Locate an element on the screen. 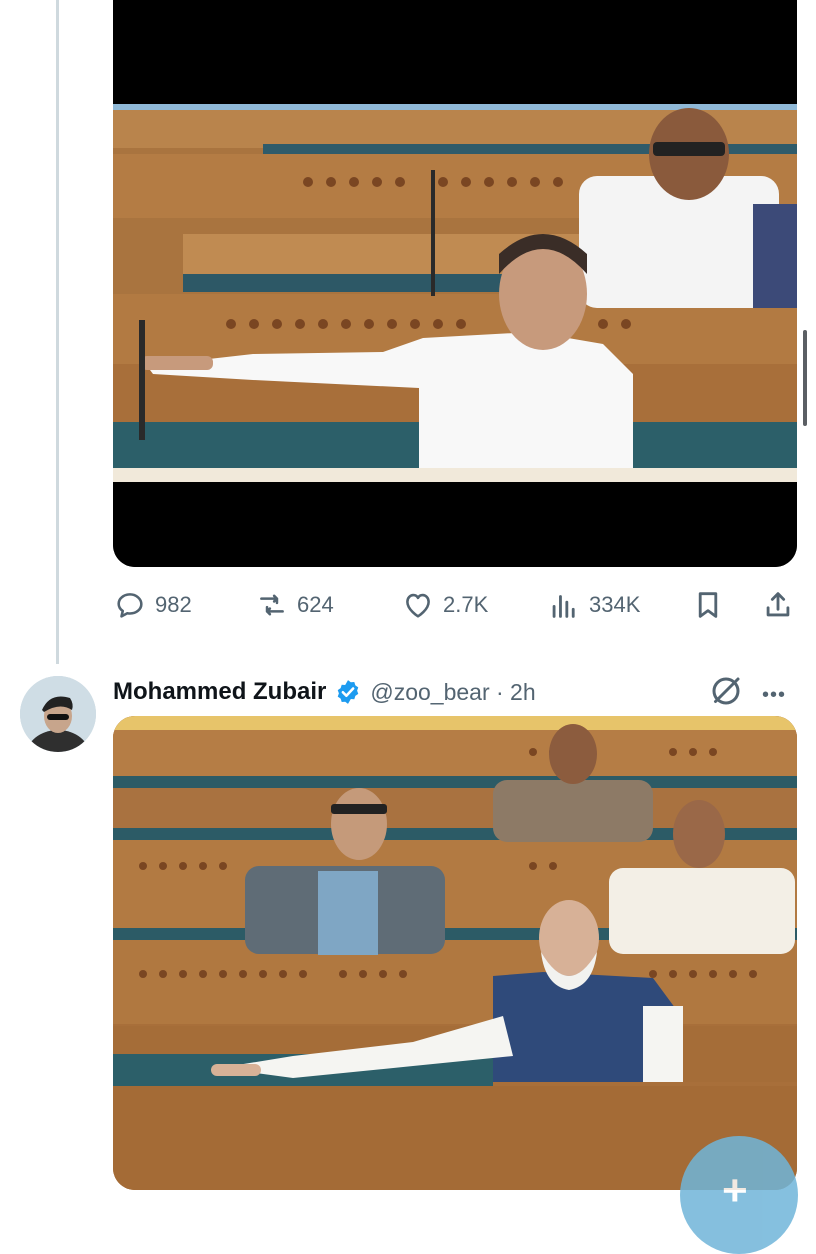 The width and height of the screenshot is (816, 1254). compose-plus-icon: + is located at coordinates (735, 1190).